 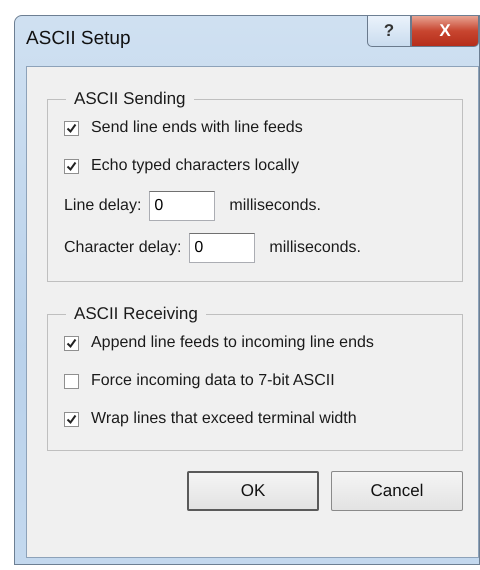 What do you see at coordinates (389, 31) in the screenshot?
I see `help-button: ?` at bounding box center [389, 31].